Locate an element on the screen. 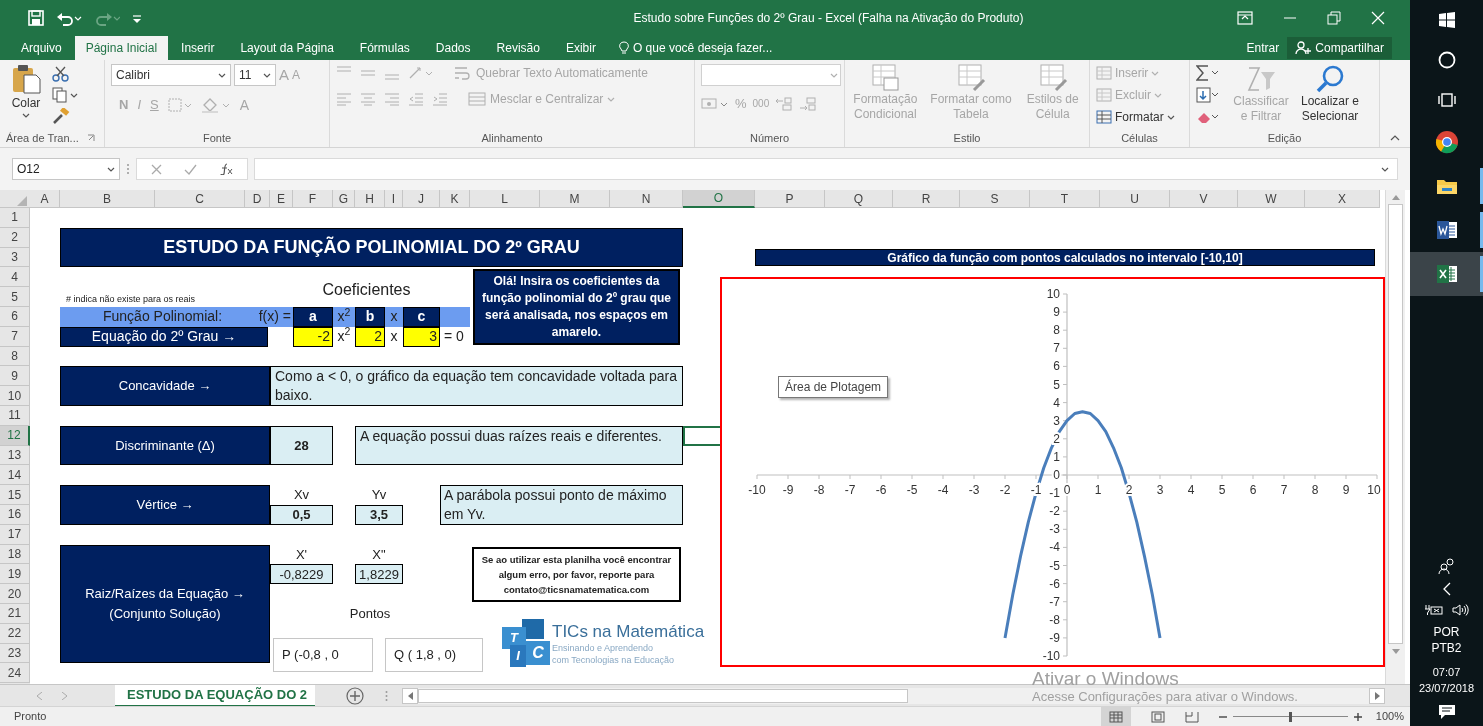 The height and width of the screenshot is (726, 1483). row-label: (Conjunto Solução) is located at coordinates (165, 613).